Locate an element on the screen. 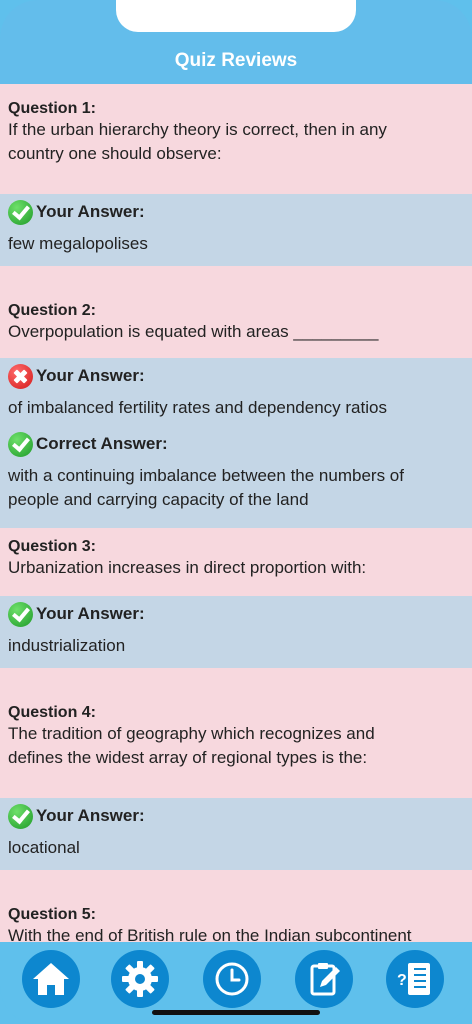 Image resolution: width=472 pixels, height=1024 pixels. question-label: Question 4: is located at coordinates (52, 712).